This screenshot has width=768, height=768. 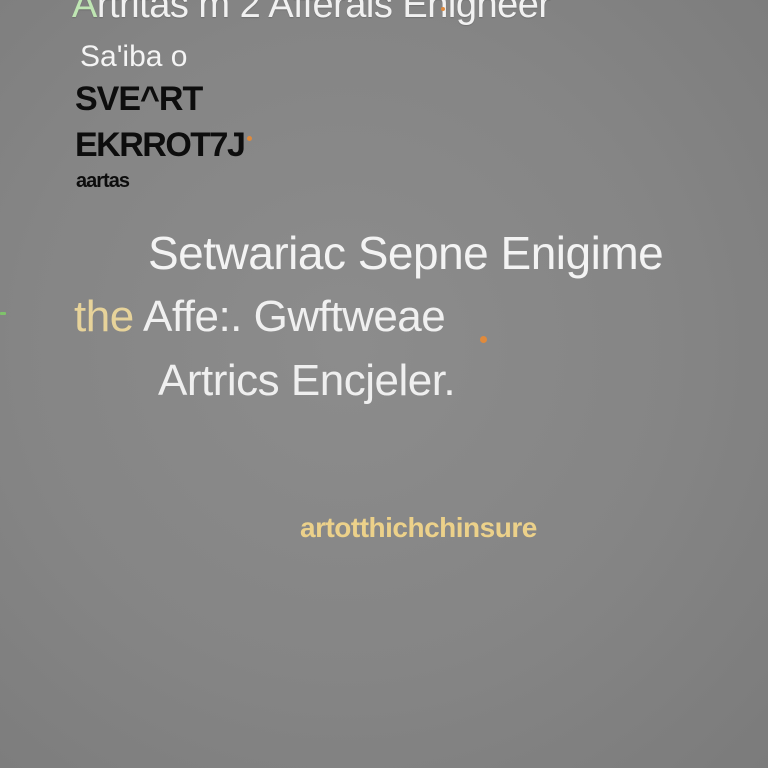 I want to click on main-text-line-2: the Affe:. Gwftweae, so click(x=260, y=317).